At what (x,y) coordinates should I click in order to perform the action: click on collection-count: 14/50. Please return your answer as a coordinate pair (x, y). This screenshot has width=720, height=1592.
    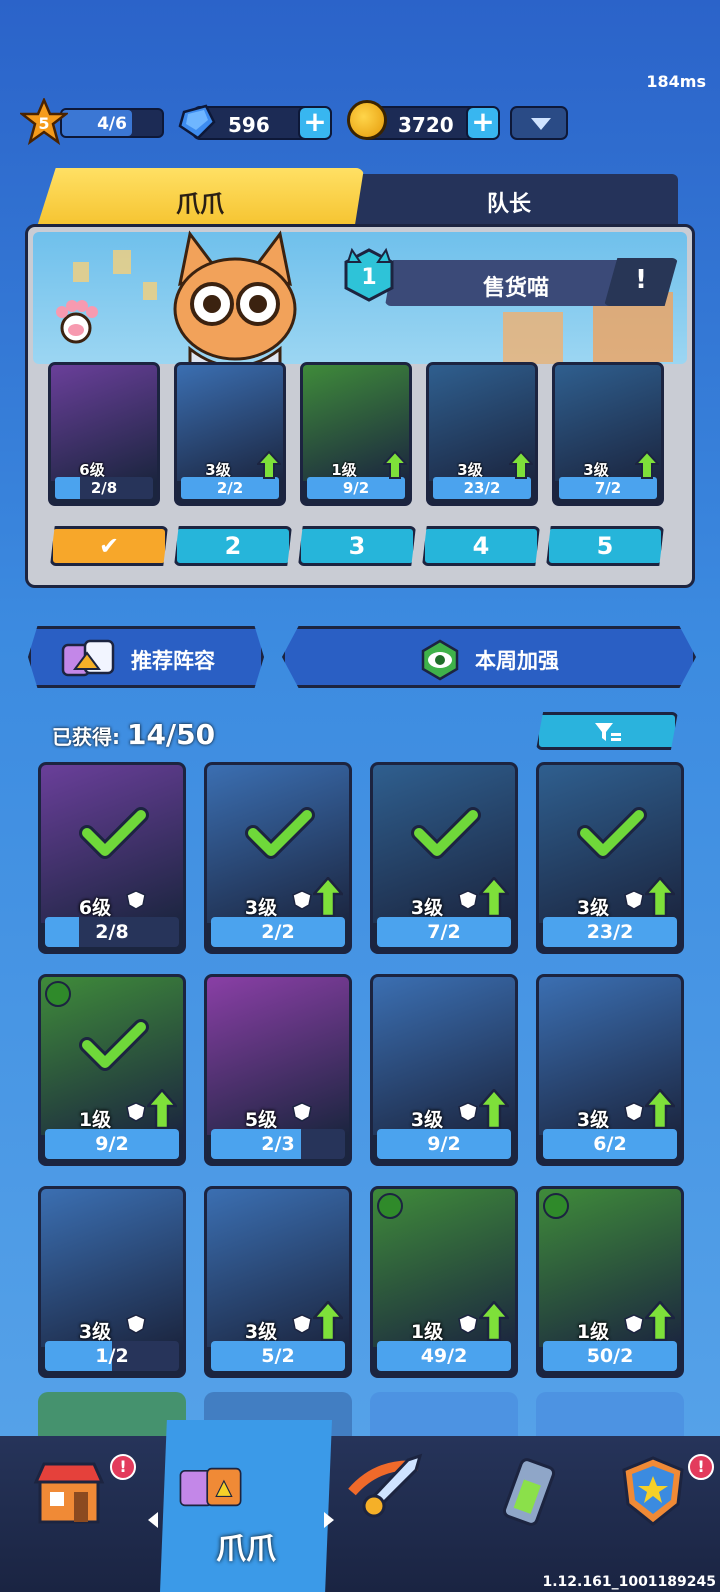
    Looking at the image, I should click on (171, 734).